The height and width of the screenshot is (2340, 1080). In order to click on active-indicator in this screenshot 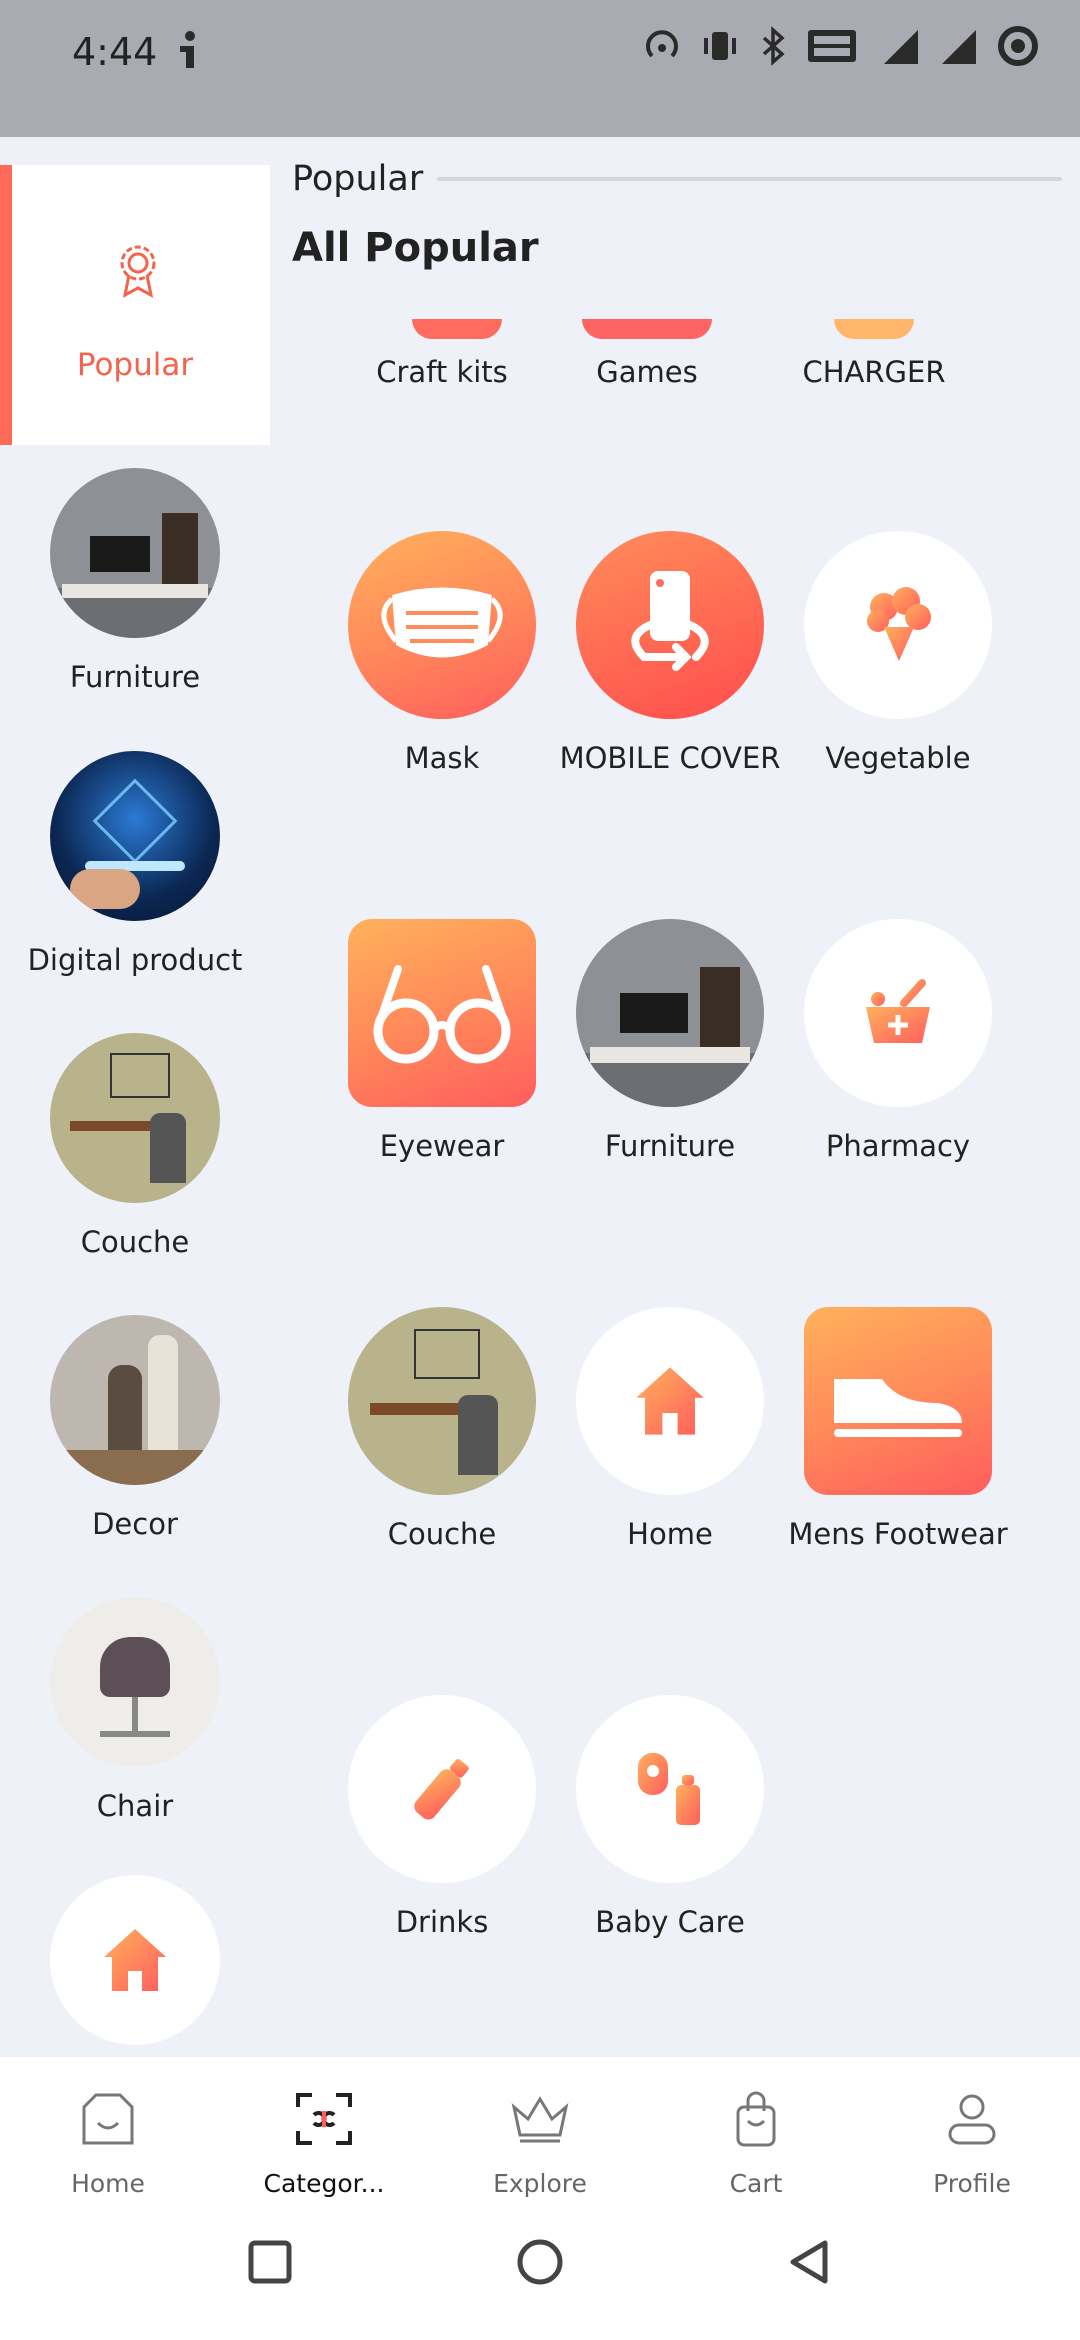, I will do `click(6, 305)`.